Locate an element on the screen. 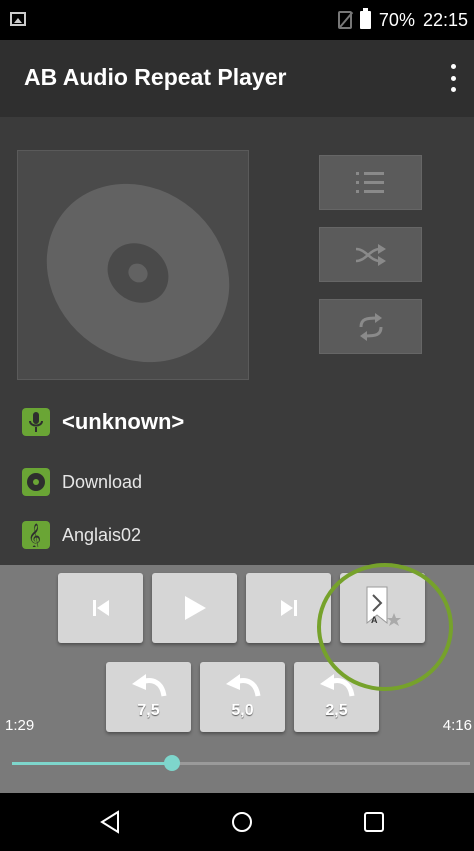 This screenshot has width=474, height=851. rewind-7-5-button: 7,5 is located at coordinates (148, 697).